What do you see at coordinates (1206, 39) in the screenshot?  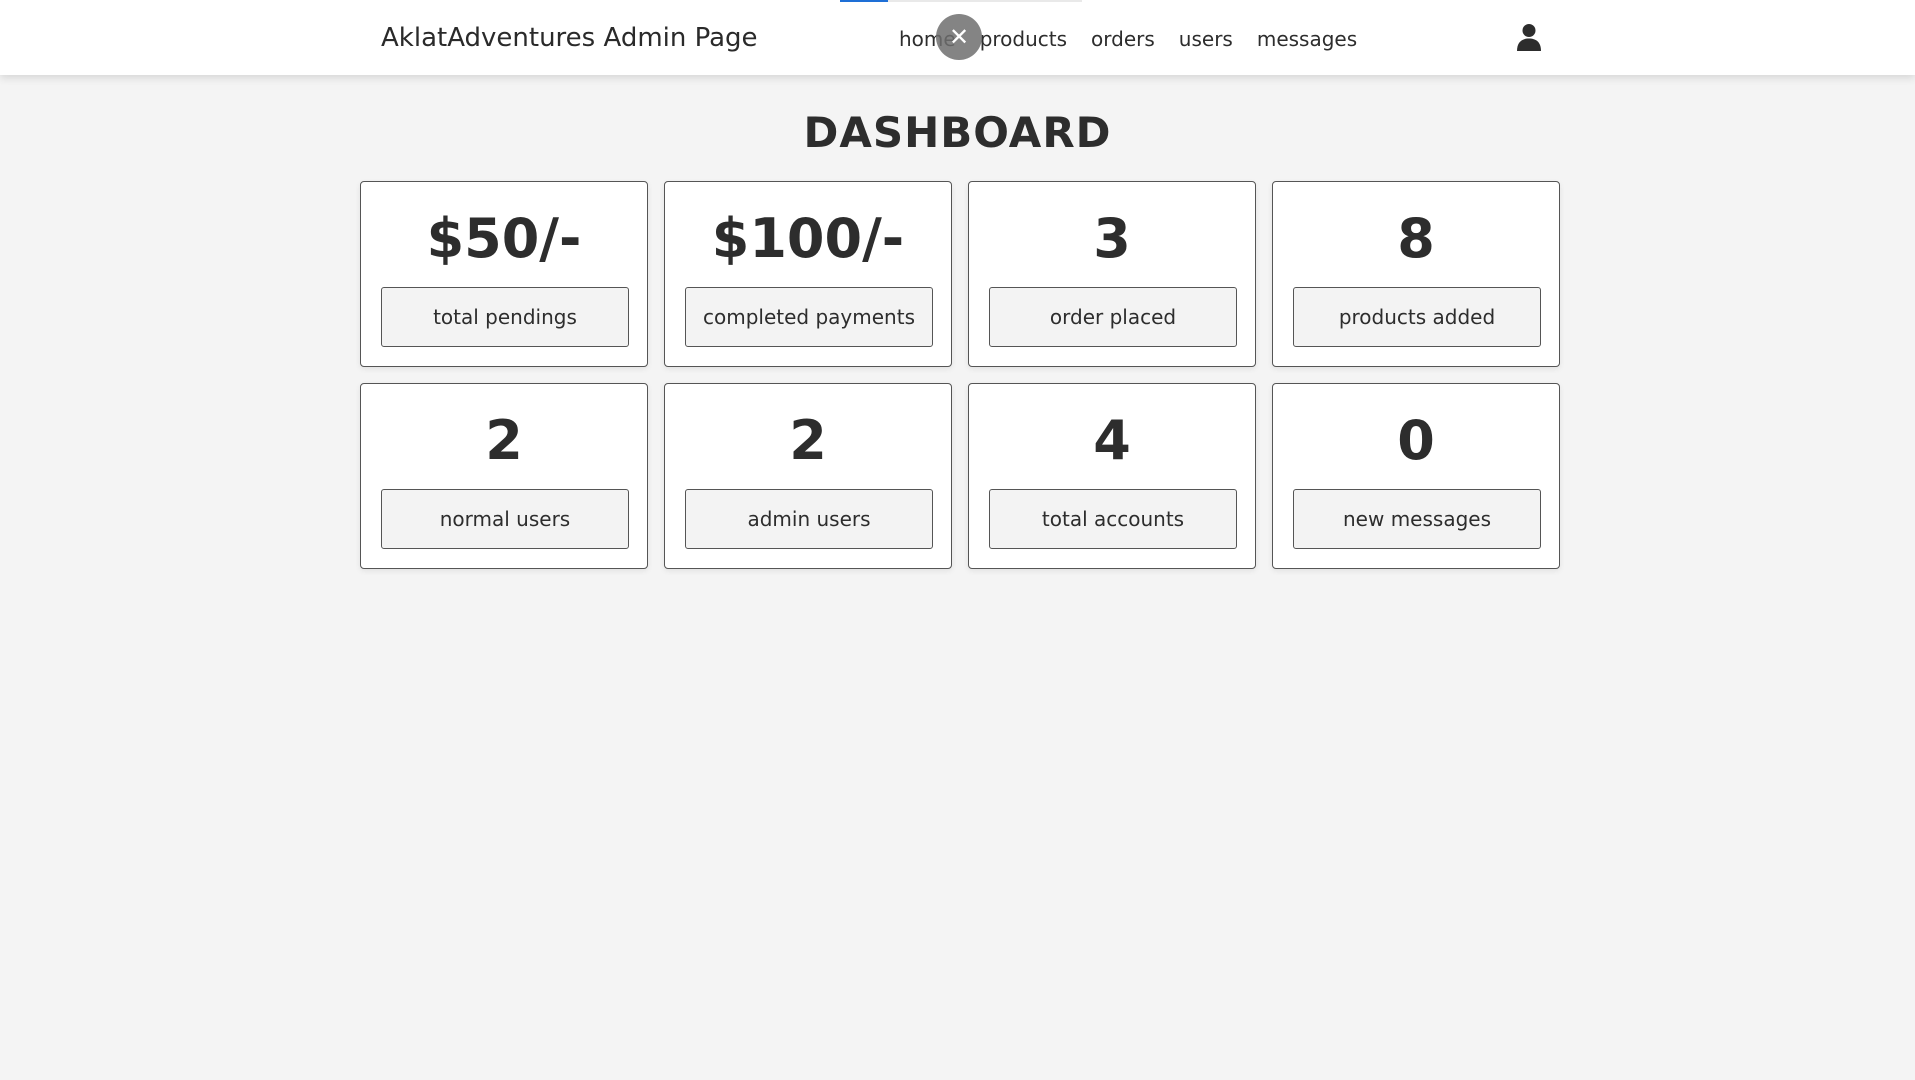 I see `nav-link-users: users` at bounding box center [1206, 39].